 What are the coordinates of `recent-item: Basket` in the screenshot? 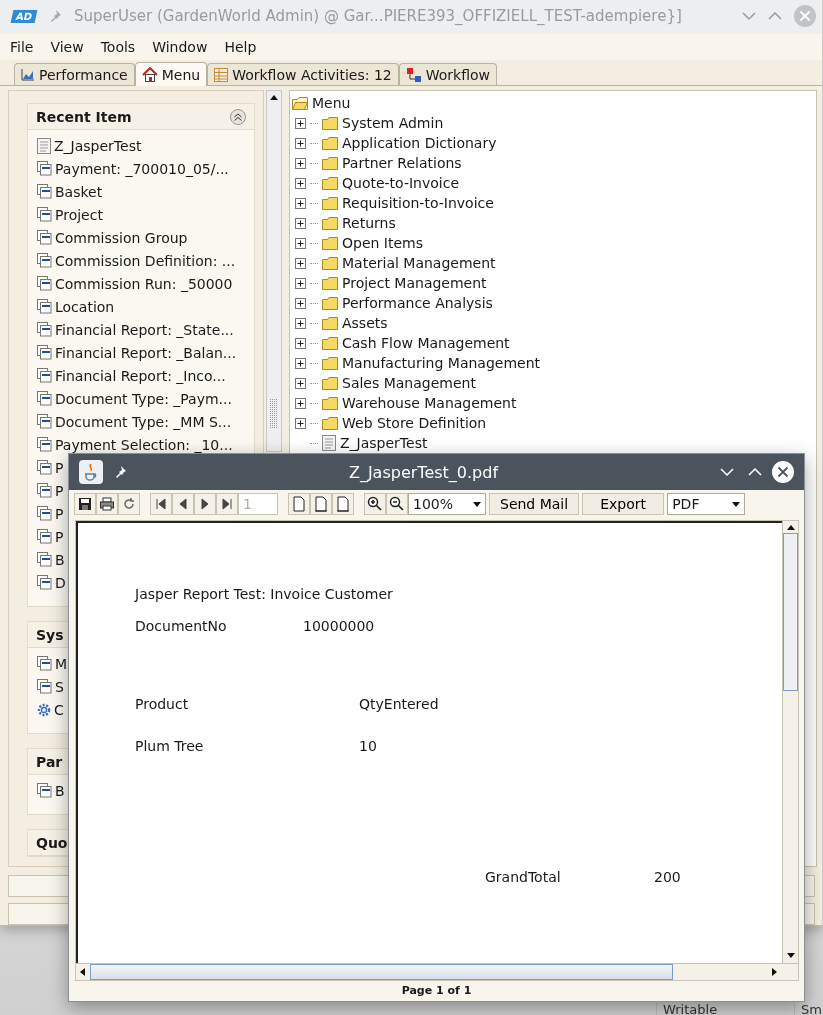 It's located at (79, 191).